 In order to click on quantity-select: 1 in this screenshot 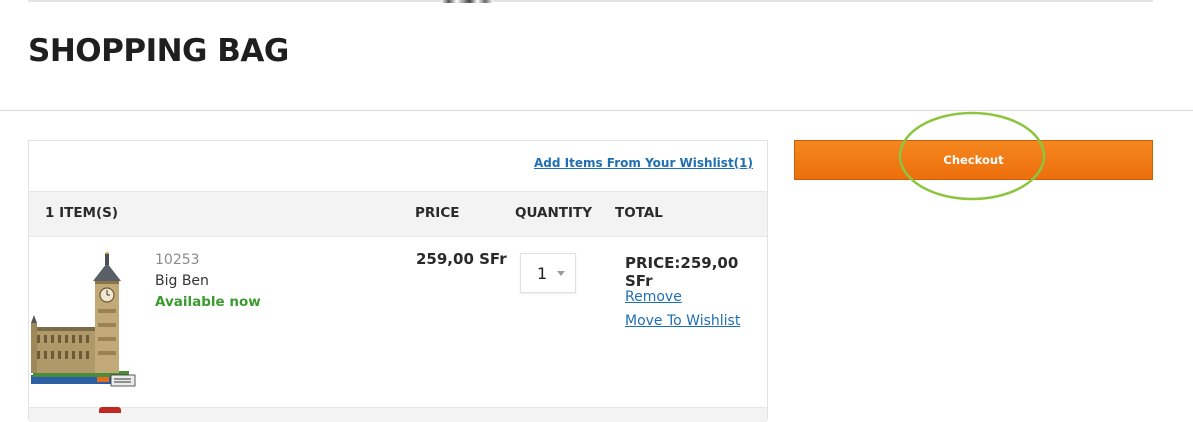, I will do `click(548, 273)`.